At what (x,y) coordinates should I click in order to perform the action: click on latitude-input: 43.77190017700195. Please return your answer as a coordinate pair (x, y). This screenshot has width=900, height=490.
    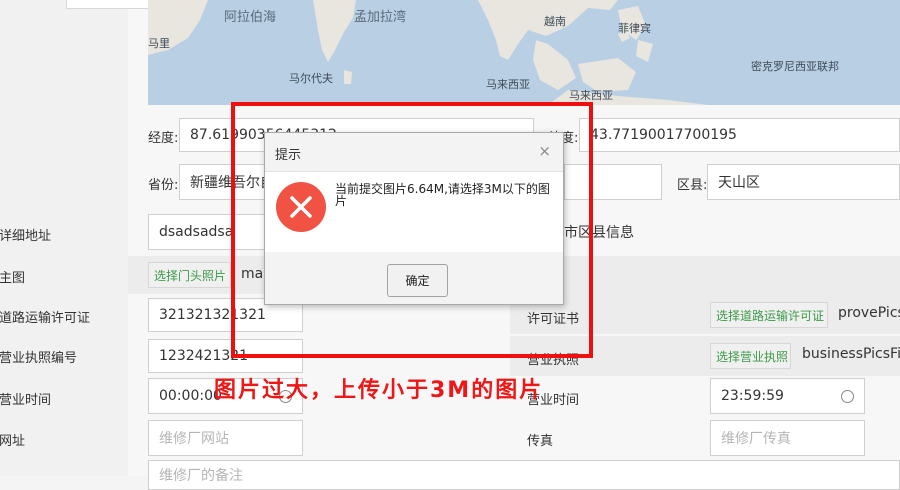
    Looking at the image, I should click on (739, 135).